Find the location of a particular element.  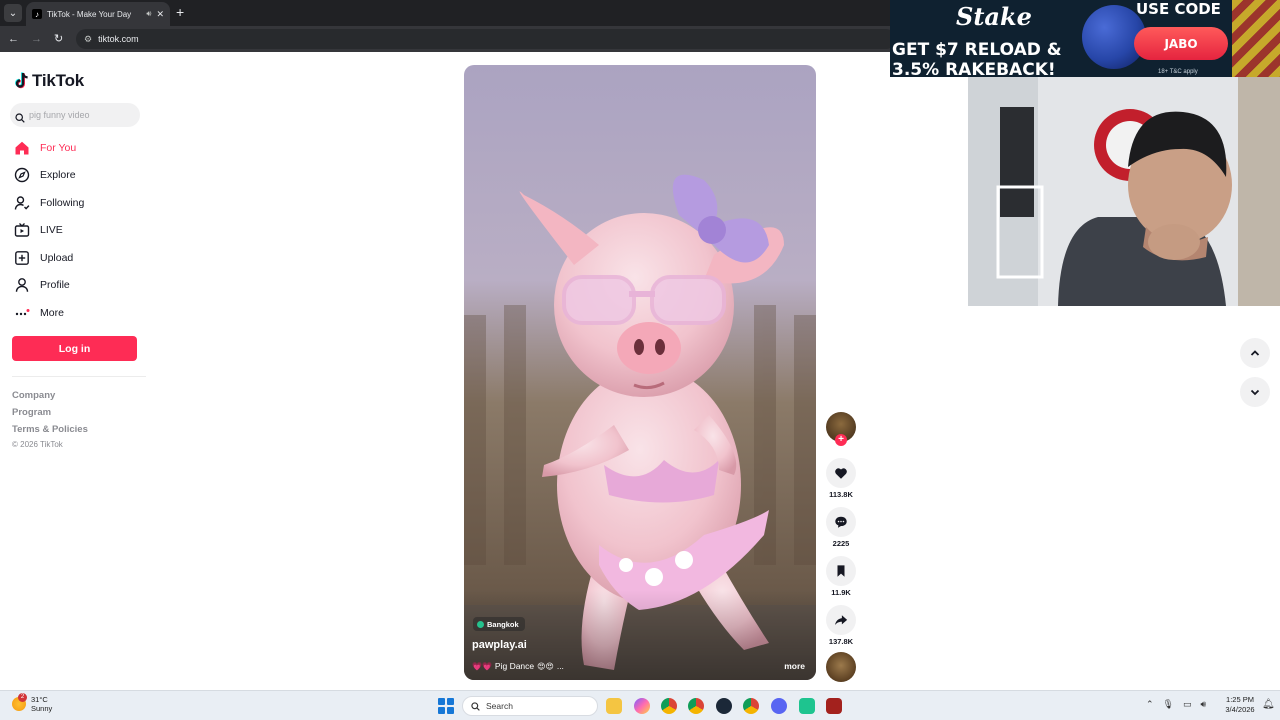

upload-icon is located at coordinates (22, 258).